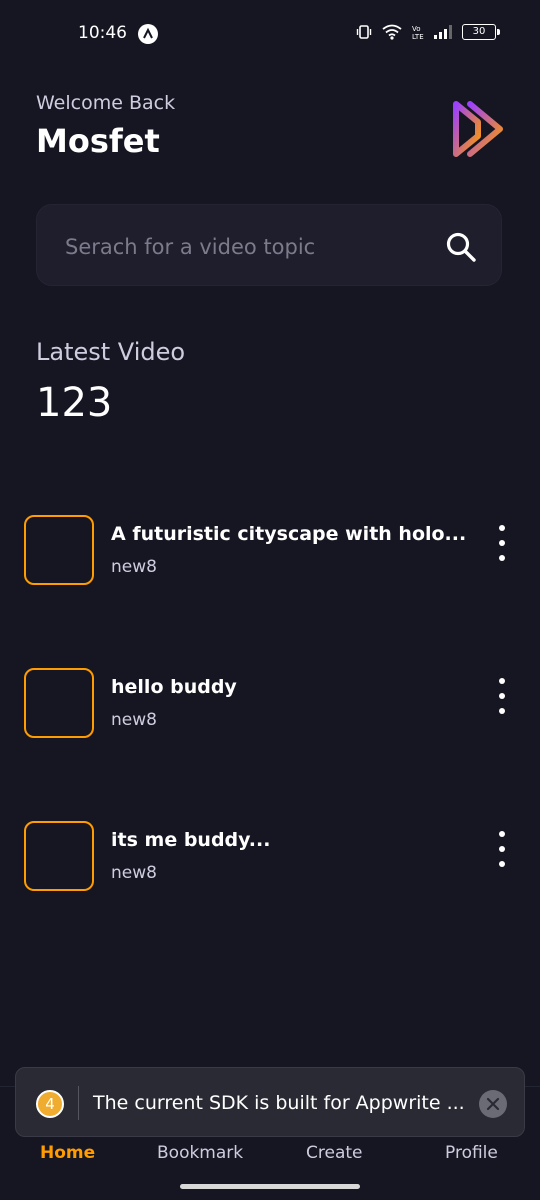 The image size is (540, 1200). Describe the element at coordinates (493, 1104) in the screenshot. I see `close-icon` at that location.